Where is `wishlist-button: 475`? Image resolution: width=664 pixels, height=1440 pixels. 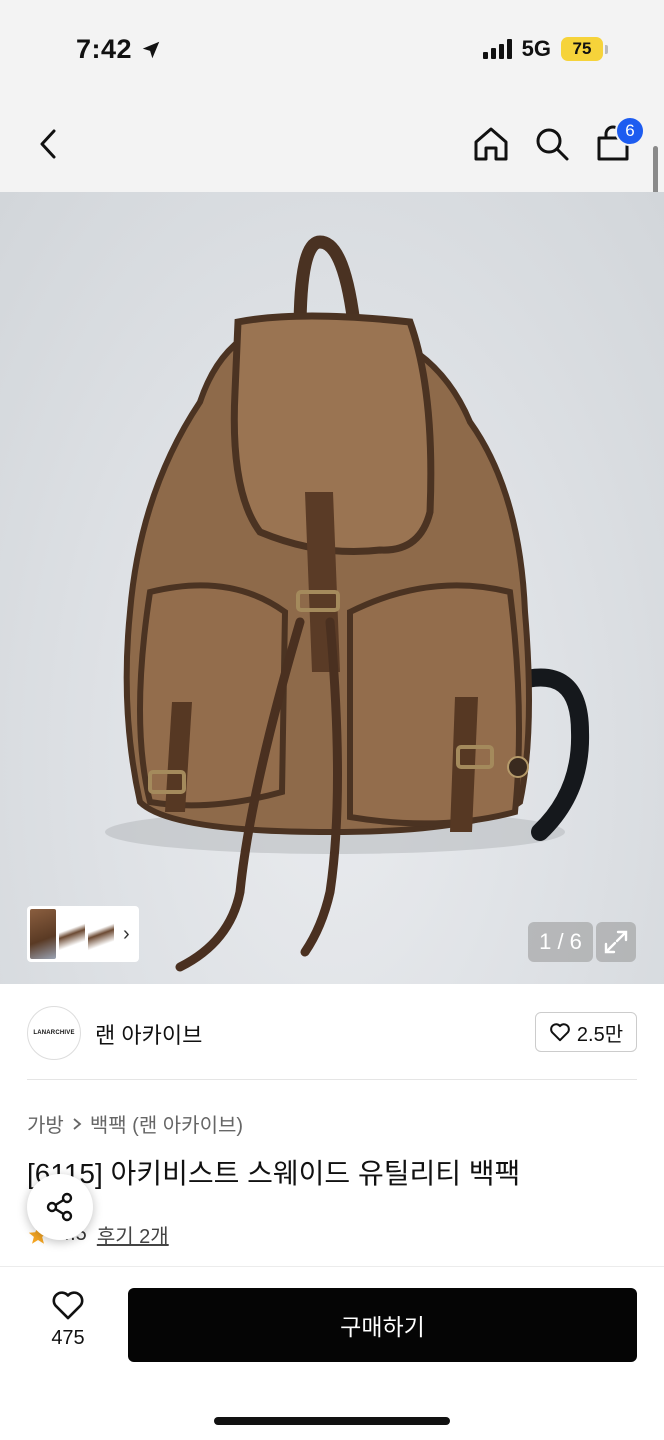 wishlist-button: 475 is located at coordinates (68, 1329).